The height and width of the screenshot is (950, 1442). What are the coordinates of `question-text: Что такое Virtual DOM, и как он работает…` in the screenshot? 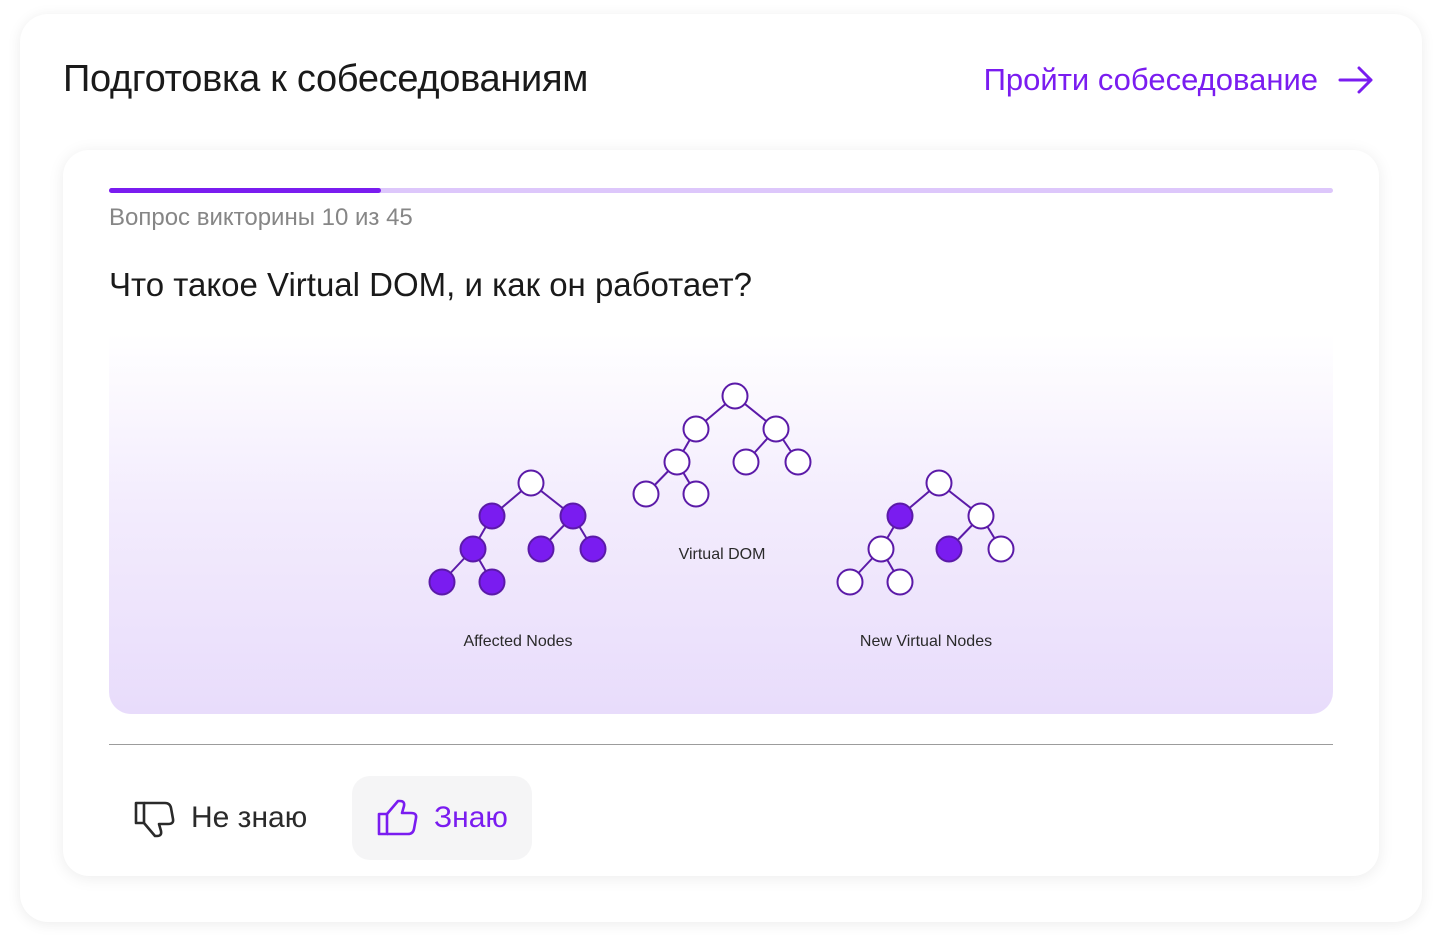 It's located at (431, 284).